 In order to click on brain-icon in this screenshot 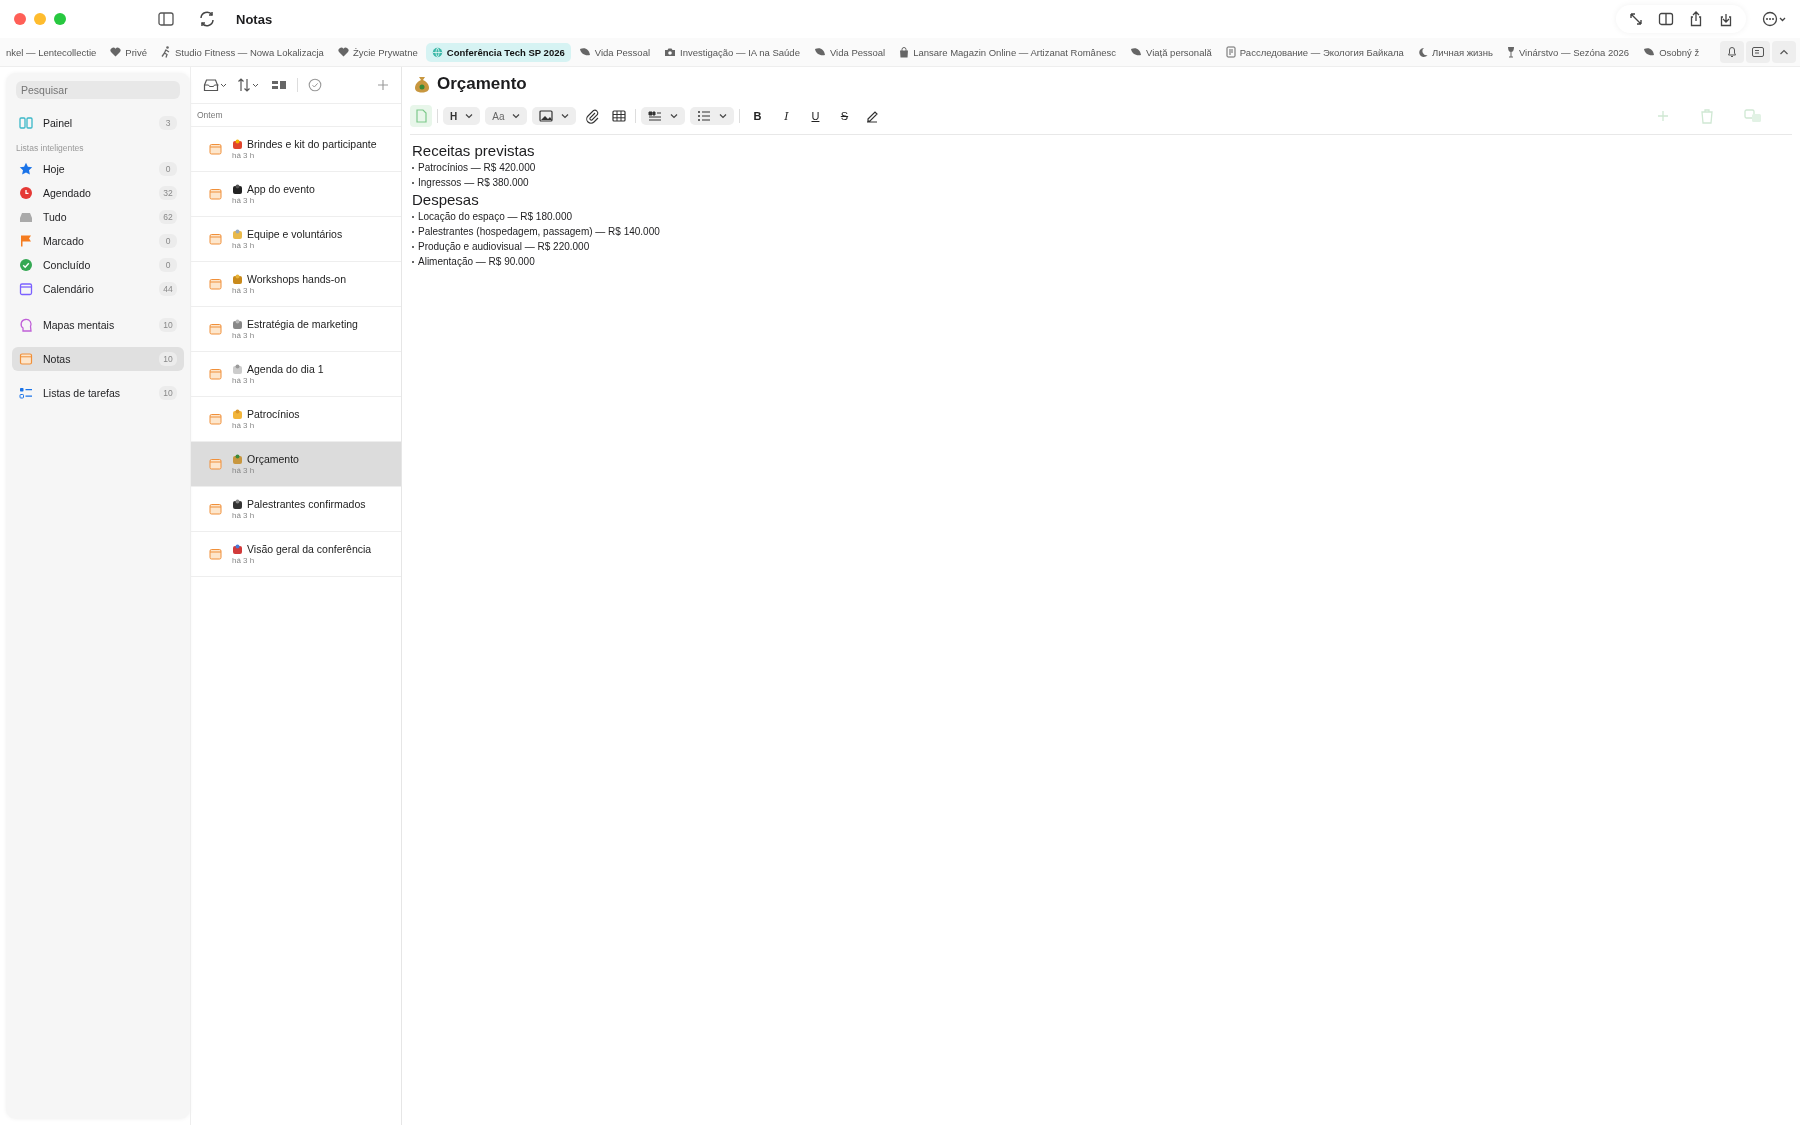, I will do `click(26, 325)`.